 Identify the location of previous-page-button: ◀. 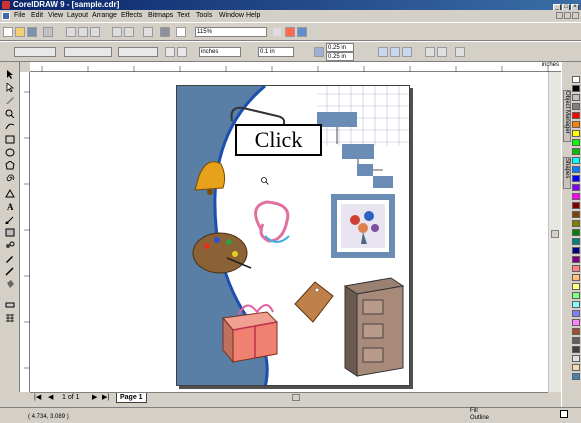
(50, 397).